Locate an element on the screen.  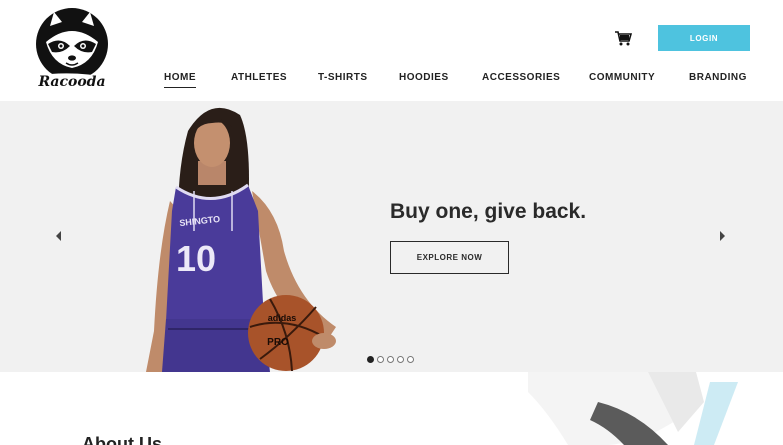
nav-item-hoodies: HOODIES is located at coordinates (424, 79).